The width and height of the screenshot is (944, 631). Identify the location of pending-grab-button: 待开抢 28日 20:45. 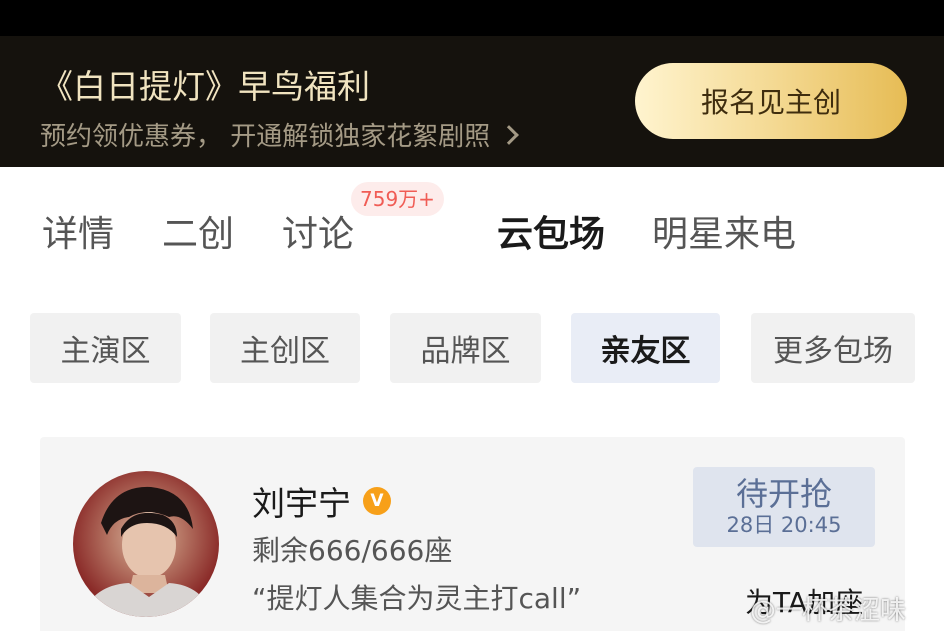
(784, 507).